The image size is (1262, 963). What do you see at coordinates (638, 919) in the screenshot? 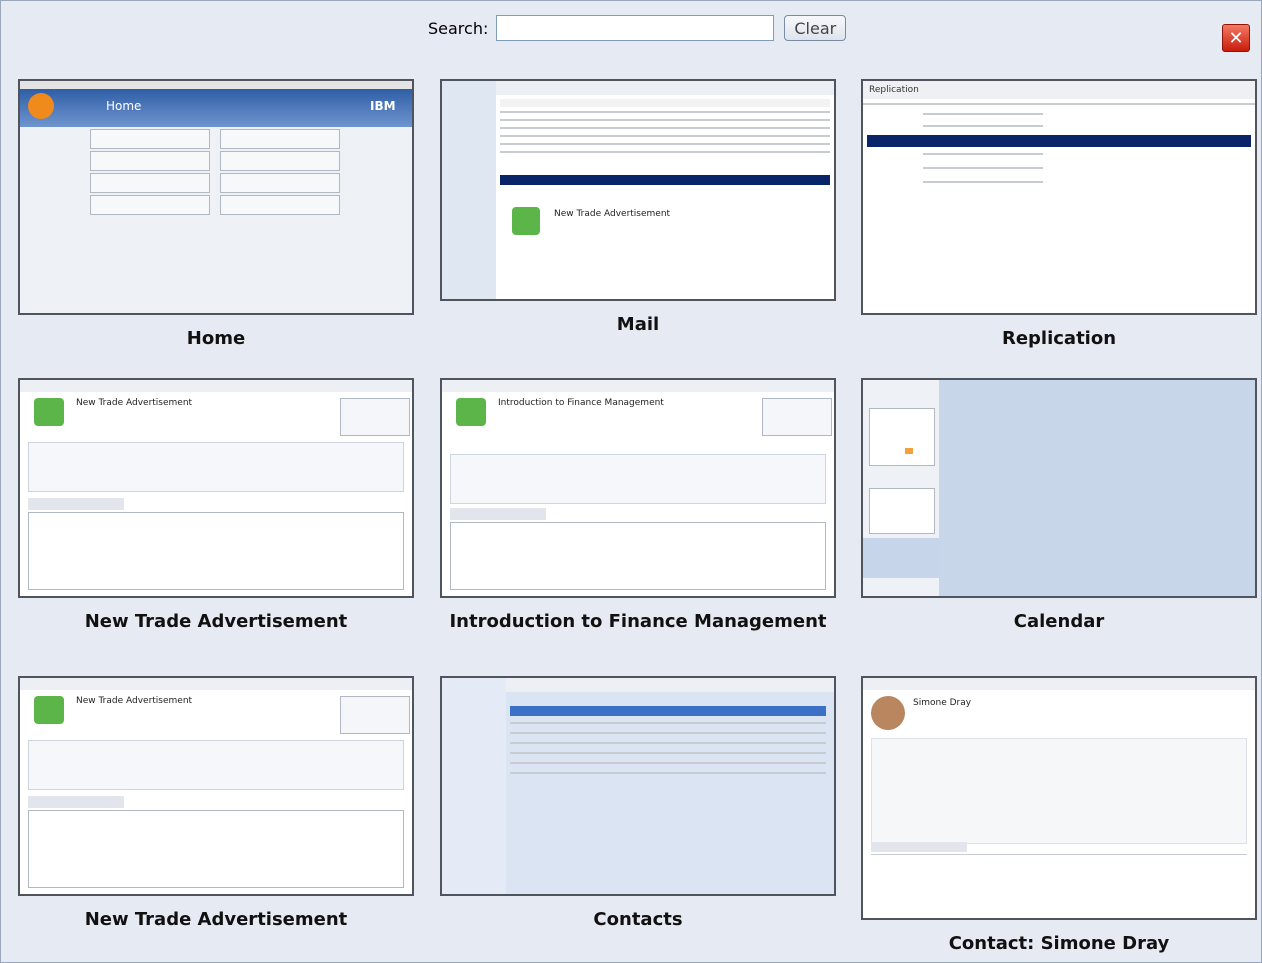
I see `tile-caption: Contacts` at bounding box center [638, 919].